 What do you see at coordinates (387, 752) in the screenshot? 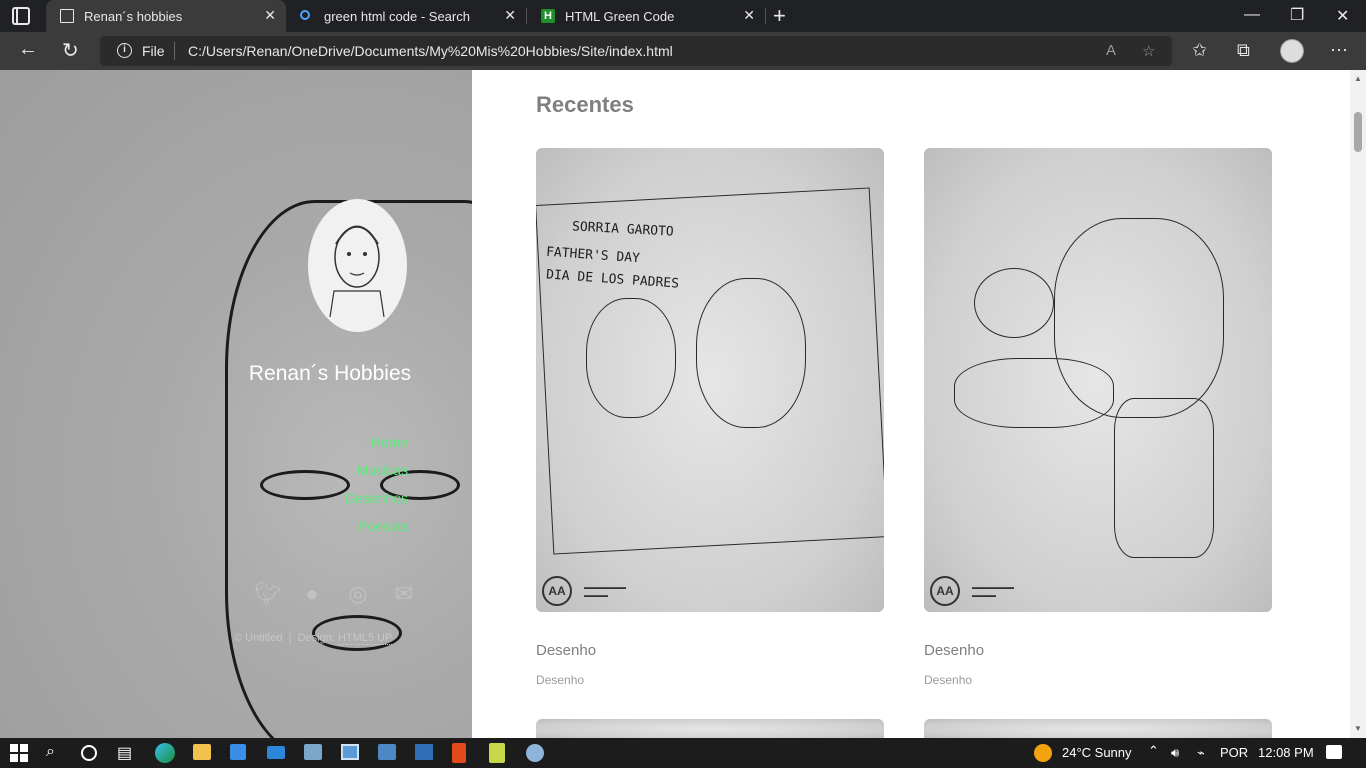
I see `contacts-icon` at bounding box center [387, 752].